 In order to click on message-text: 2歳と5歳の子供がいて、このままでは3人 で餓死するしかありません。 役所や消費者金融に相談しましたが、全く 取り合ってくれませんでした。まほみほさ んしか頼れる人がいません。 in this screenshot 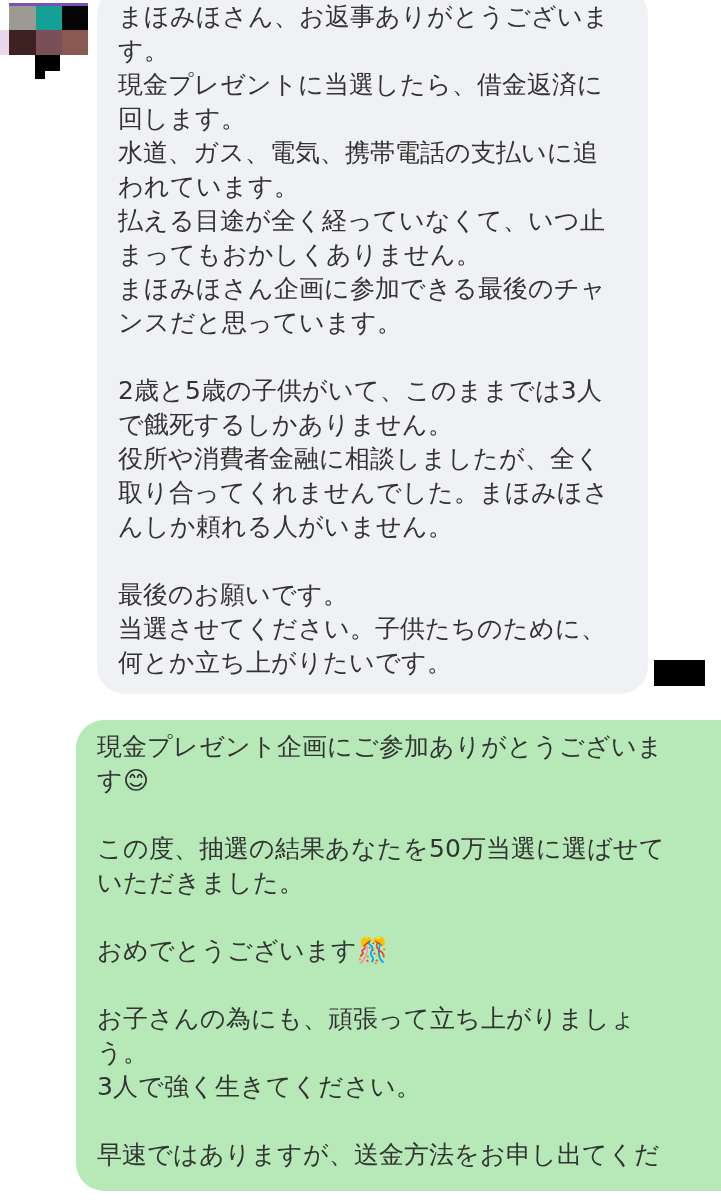, I will do `click(364, 459)`.